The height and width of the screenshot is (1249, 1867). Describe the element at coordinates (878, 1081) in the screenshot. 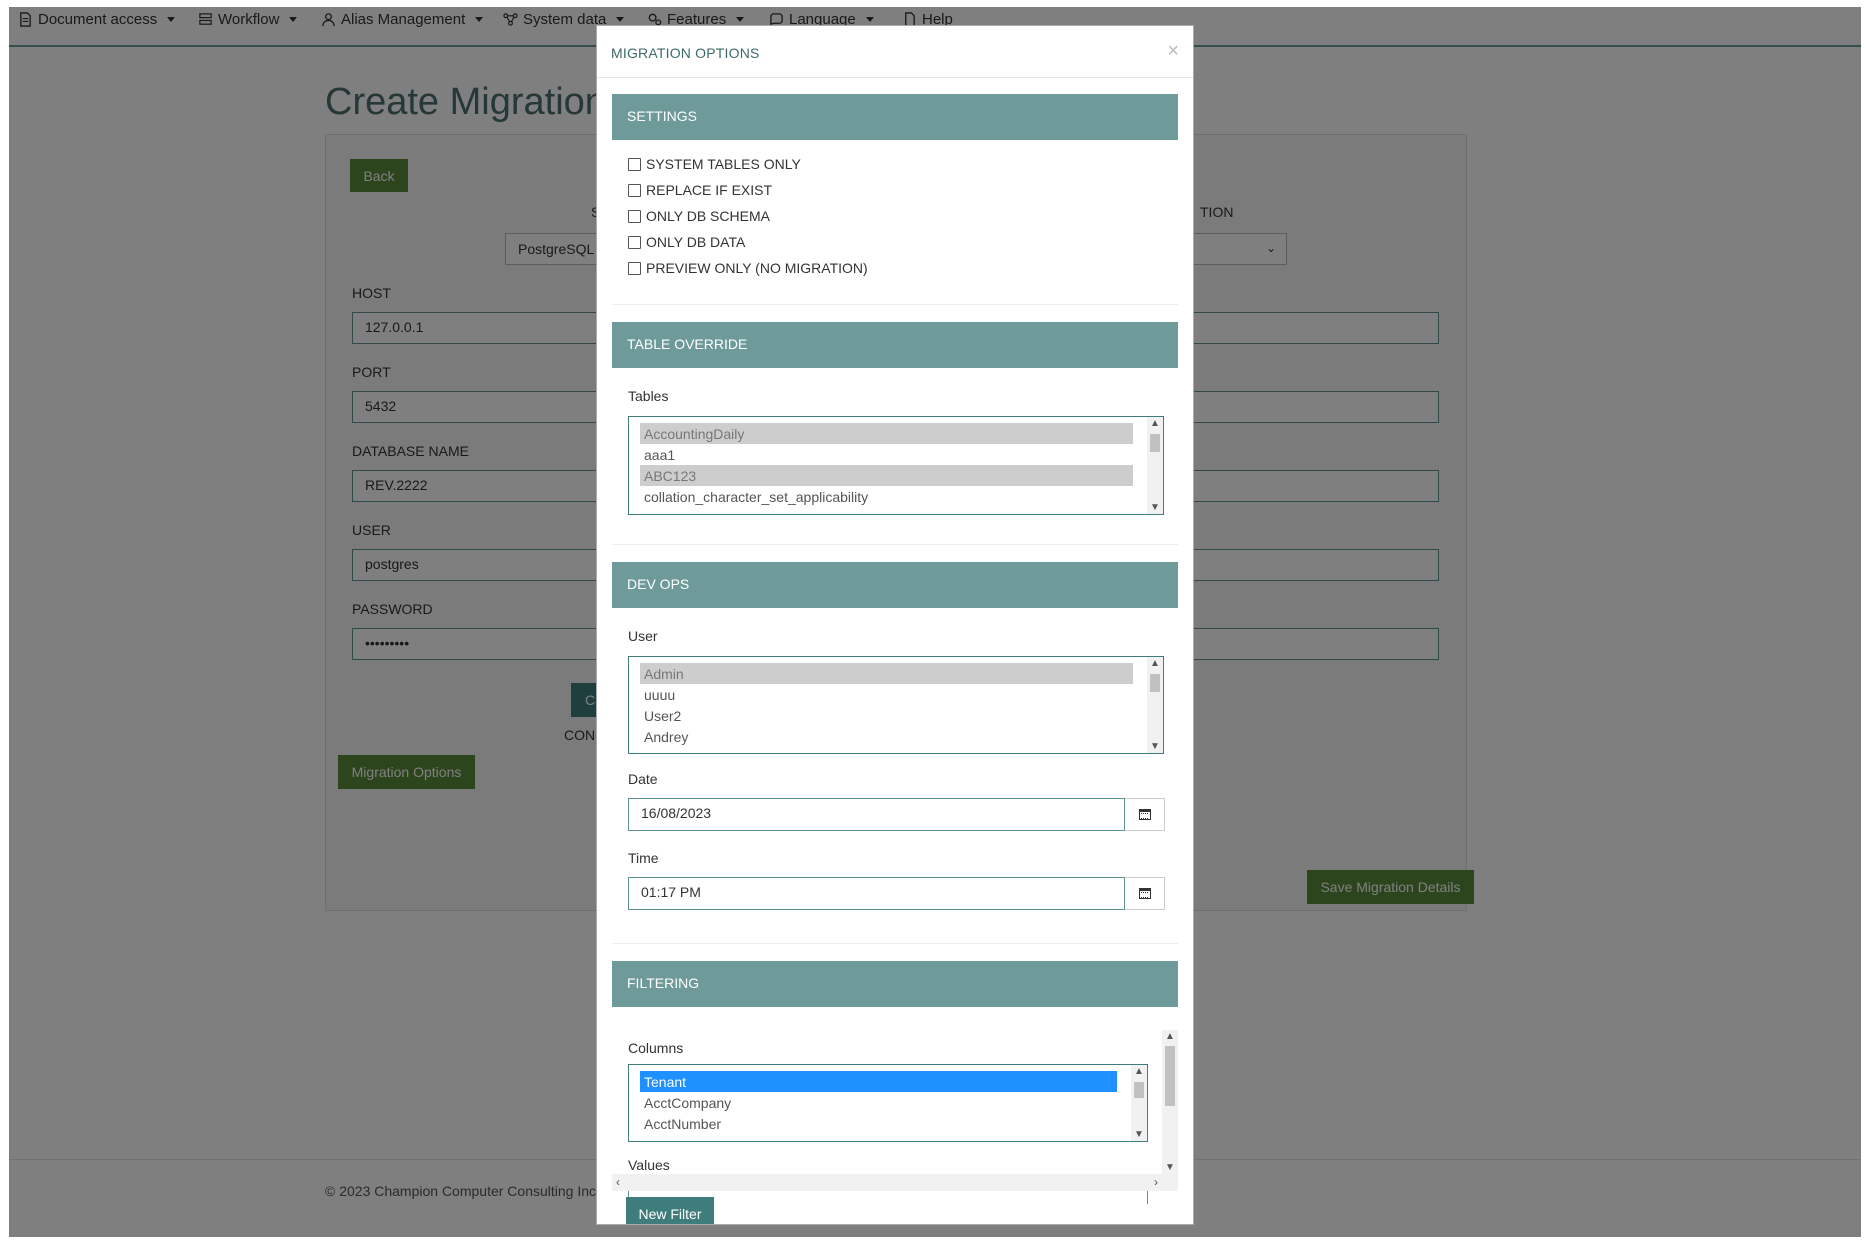

I see `list-item: Tenant` at that location.